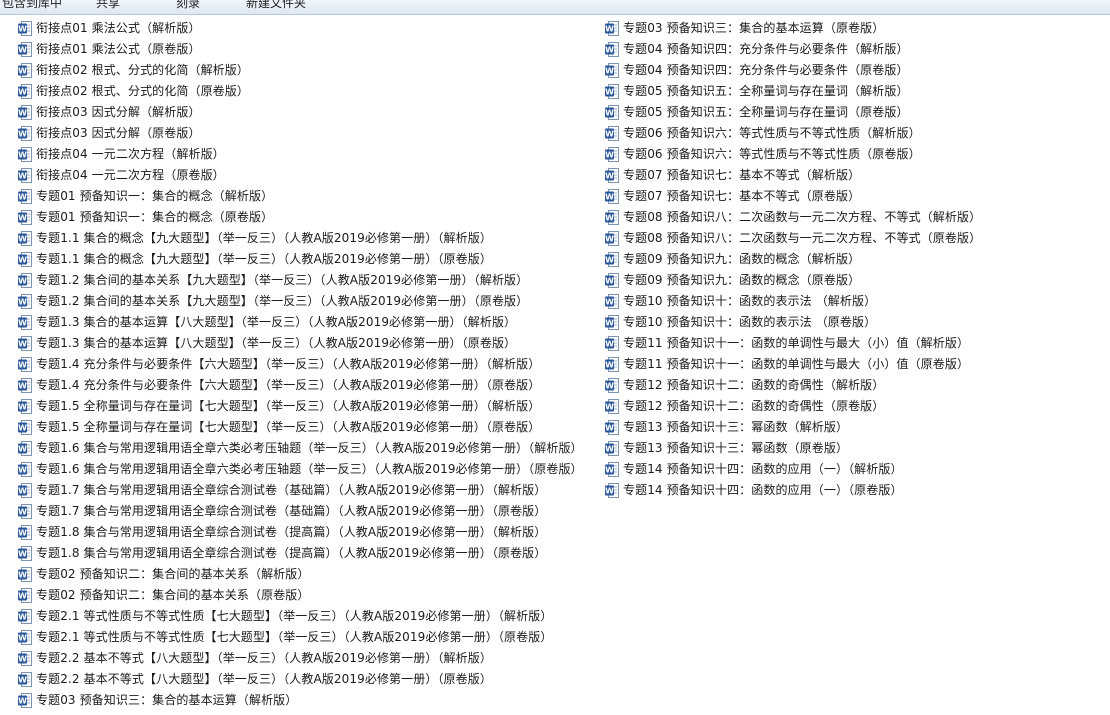 The height and width of the screenshot is (715, 1110). Describe the element at coordinates (793, 133) in the screenshot. I see `file-item: W 专题06 预备知识六：等式性质与不等式性质（解析版）` at that location.